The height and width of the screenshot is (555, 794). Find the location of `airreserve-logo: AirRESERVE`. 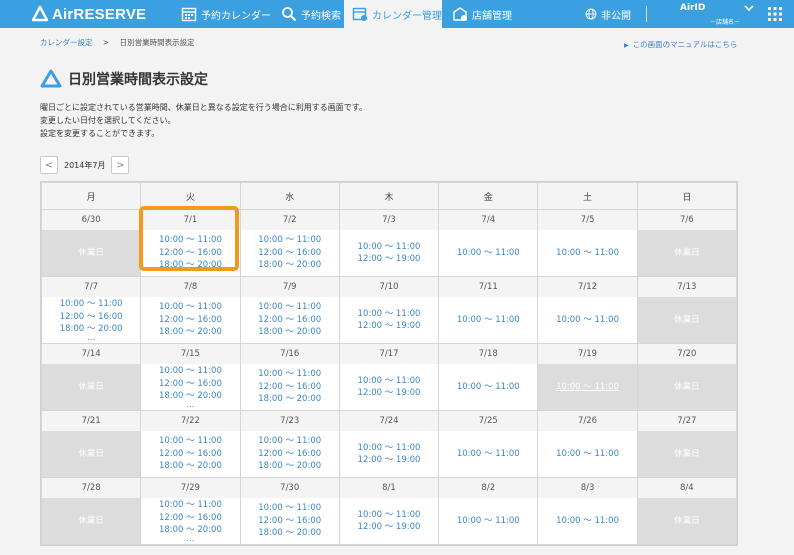

airreserve-logo: AirRESERVE is located at coordinates (89, 14).